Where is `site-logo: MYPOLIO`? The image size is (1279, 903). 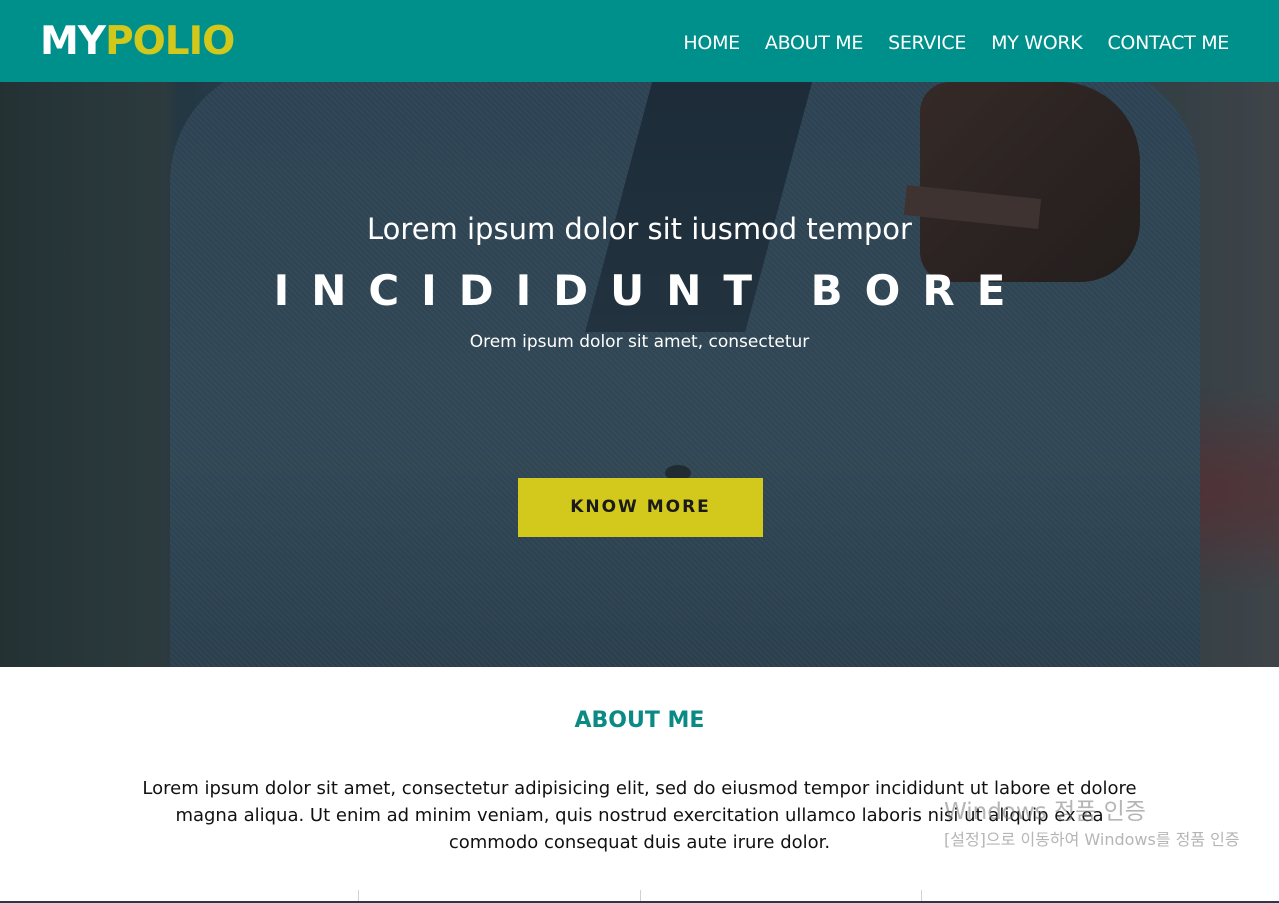
site-logo: MYPOLIO is located at coordinates (137, 42).